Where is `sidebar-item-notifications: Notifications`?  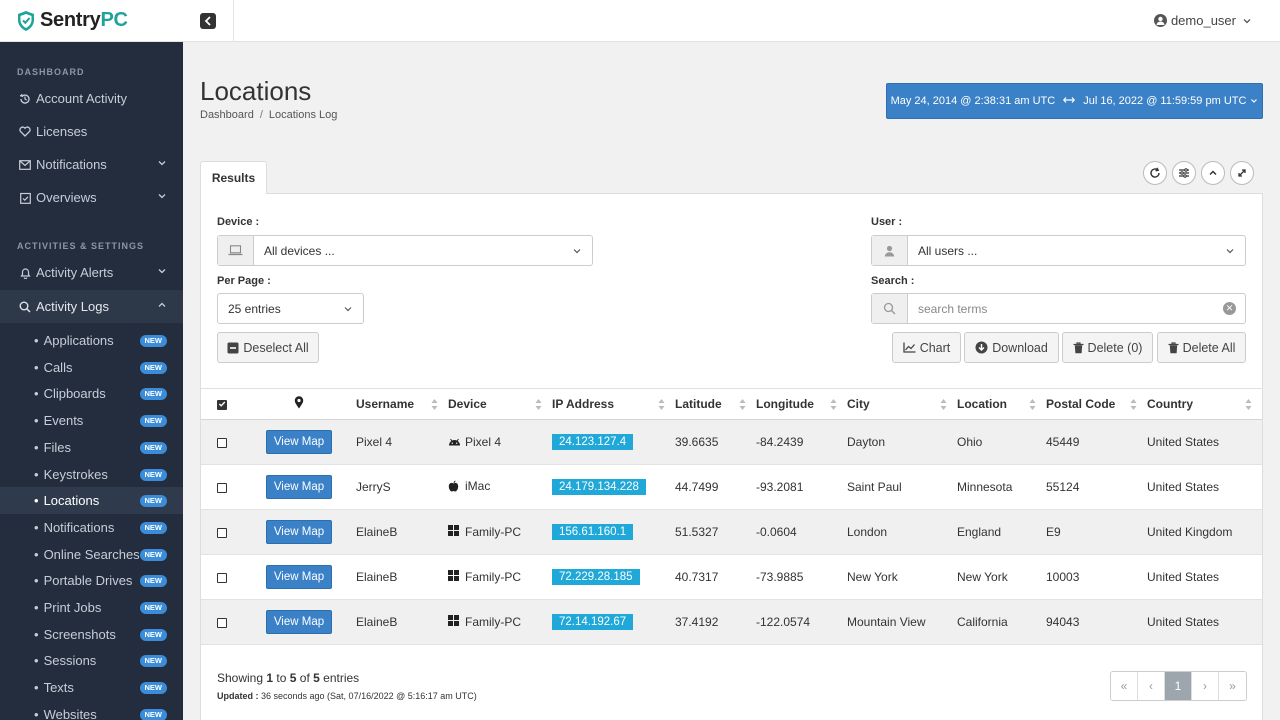 sidebar-item-notifications: Notifications is located at coordinates (91, 164).